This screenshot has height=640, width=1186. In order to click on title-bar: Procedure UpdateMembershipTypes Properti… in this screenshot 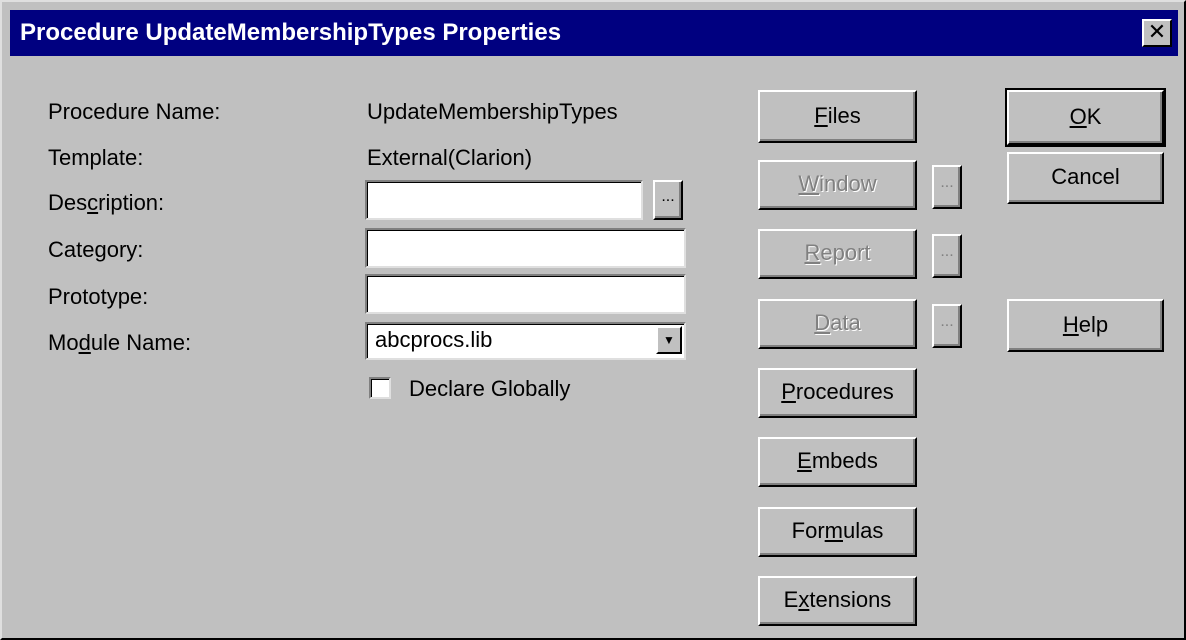, I will do `click(594, 33)`.